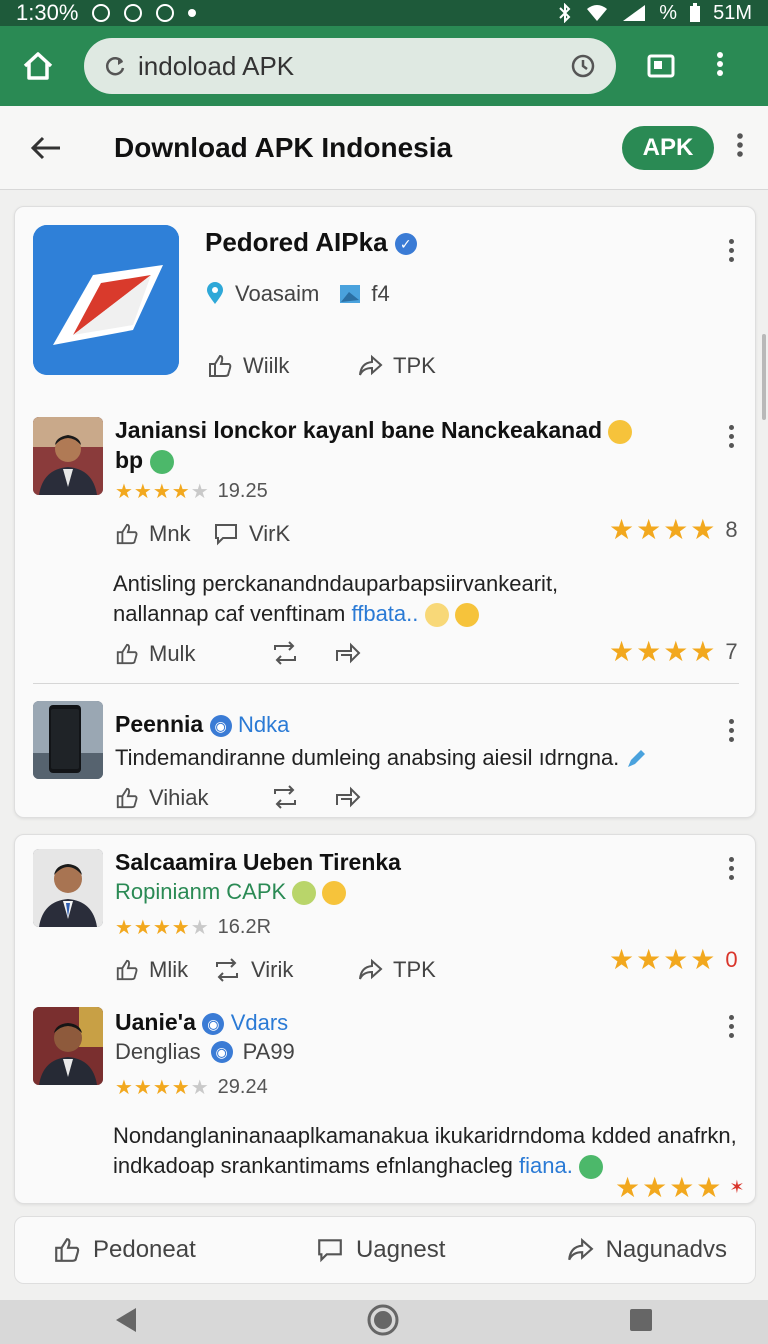  Describe the element at coordinates (384, 13) in the screenshot. I see `status-bar: 1:30% % 51M` at that location.